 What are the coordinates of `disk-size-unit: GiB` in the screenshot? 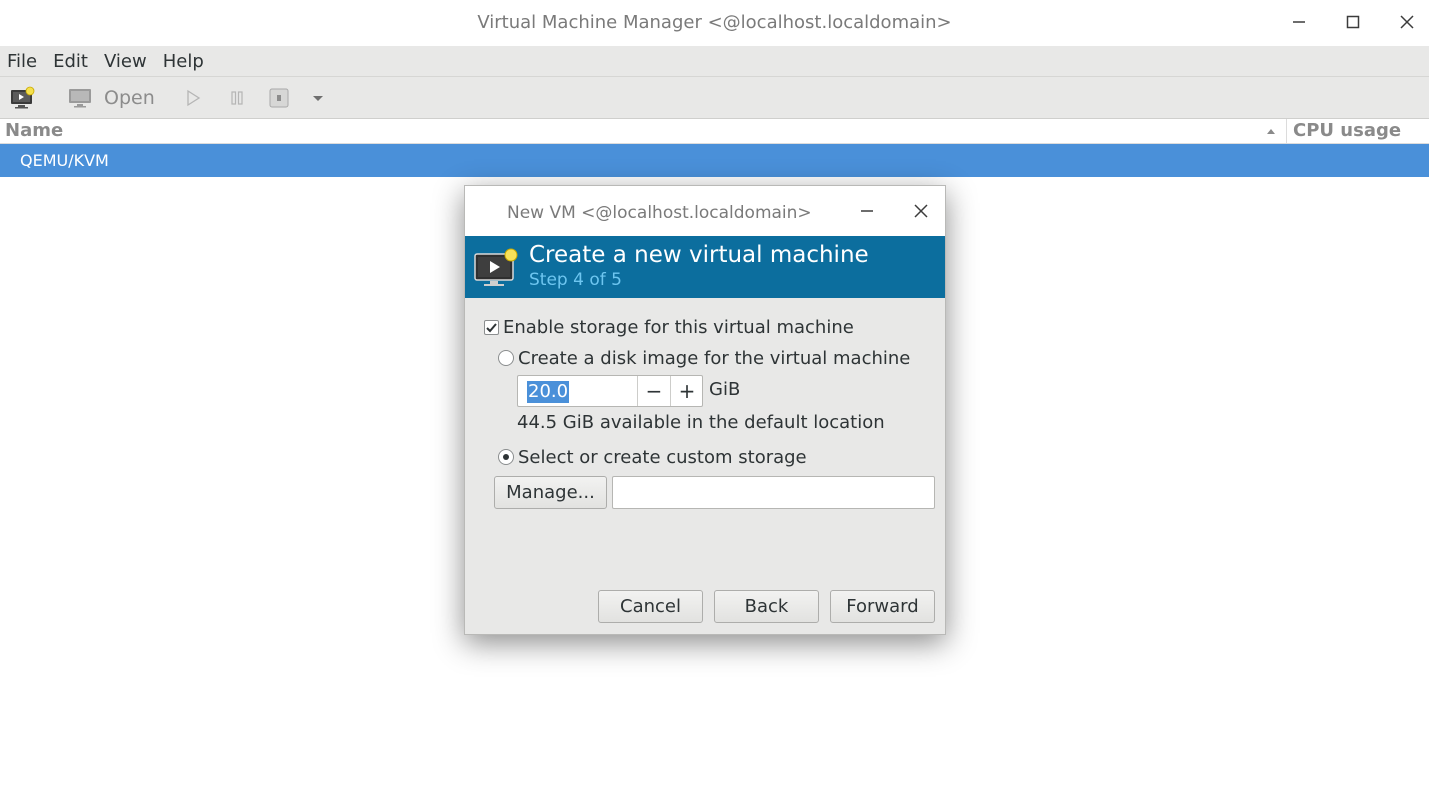 It's located at (725, 389).